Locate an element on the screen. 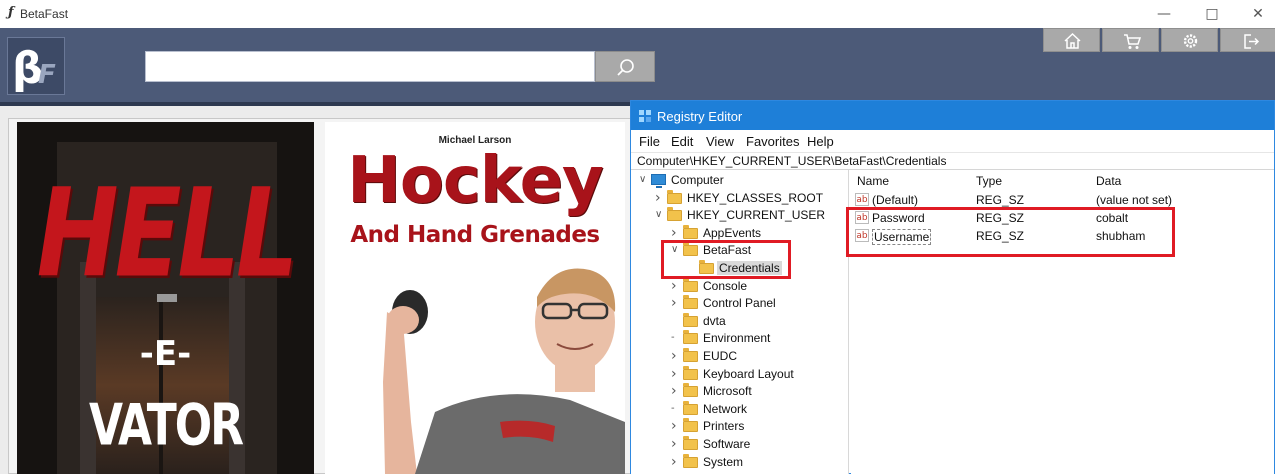  logout-button is located at coordinates (1247, 40).